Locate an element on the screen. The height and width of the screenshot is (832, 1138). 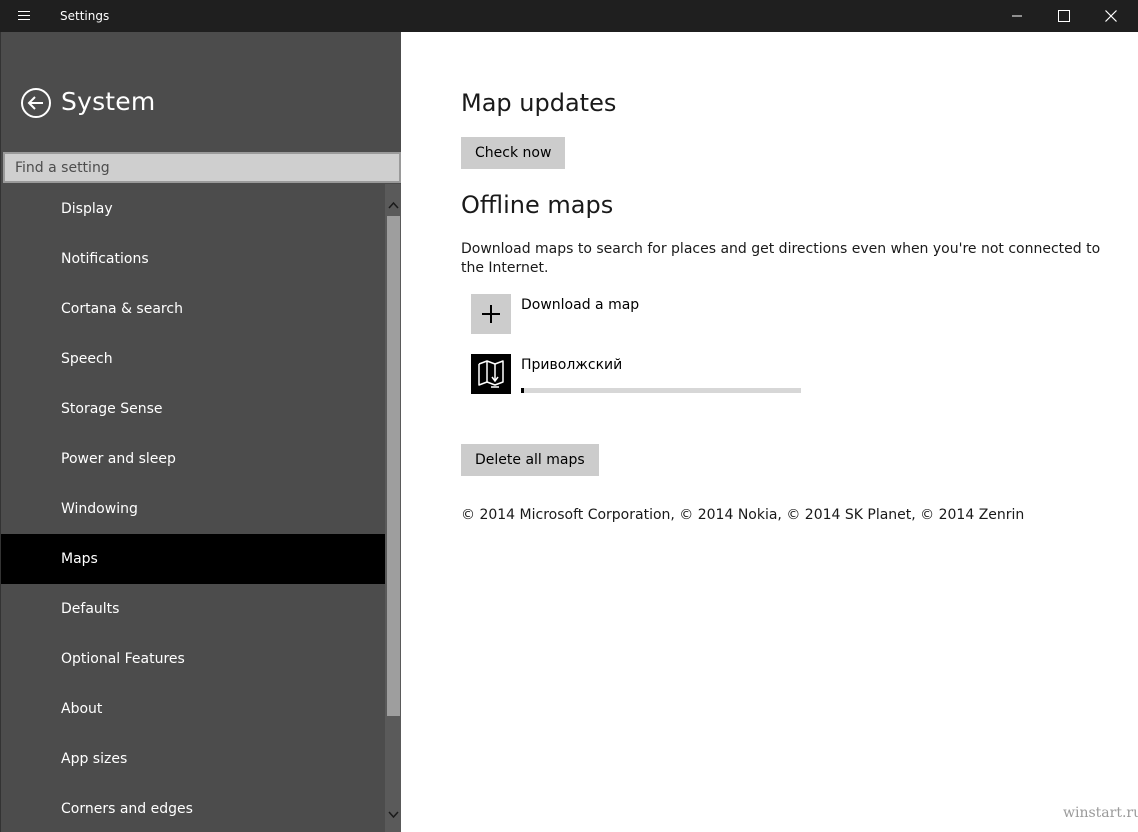
sidebar-item-app-sizes: App sizes is located at coordinates (193, 759).